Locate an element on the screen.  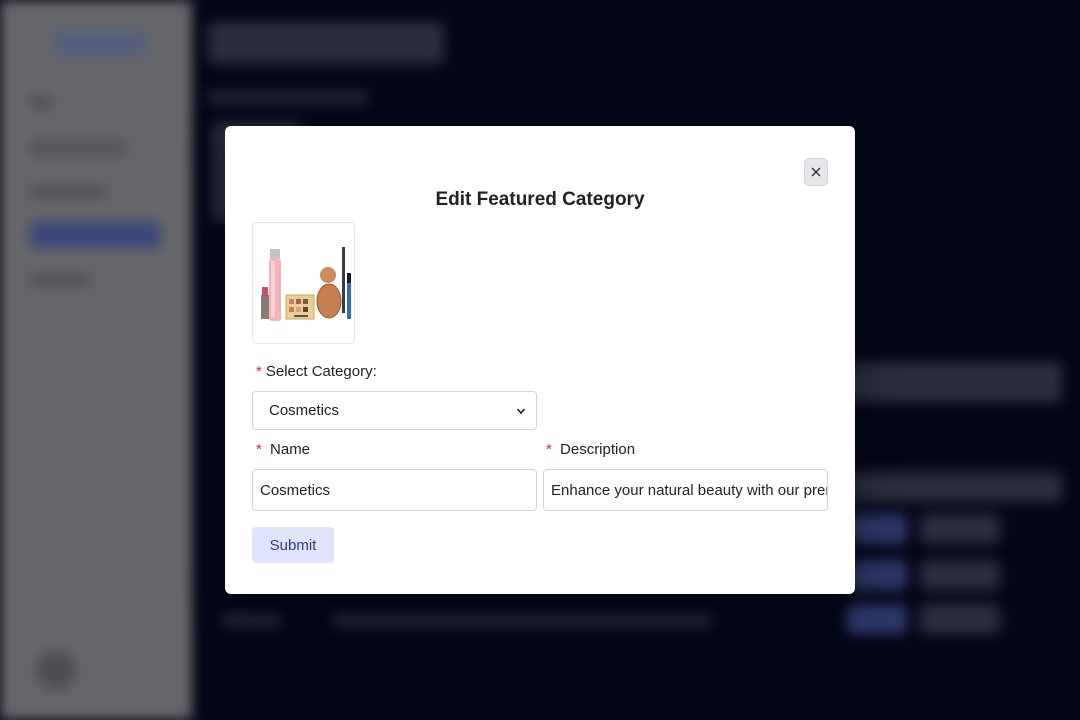
description-label: * Description is located at coordinates (590, 449).